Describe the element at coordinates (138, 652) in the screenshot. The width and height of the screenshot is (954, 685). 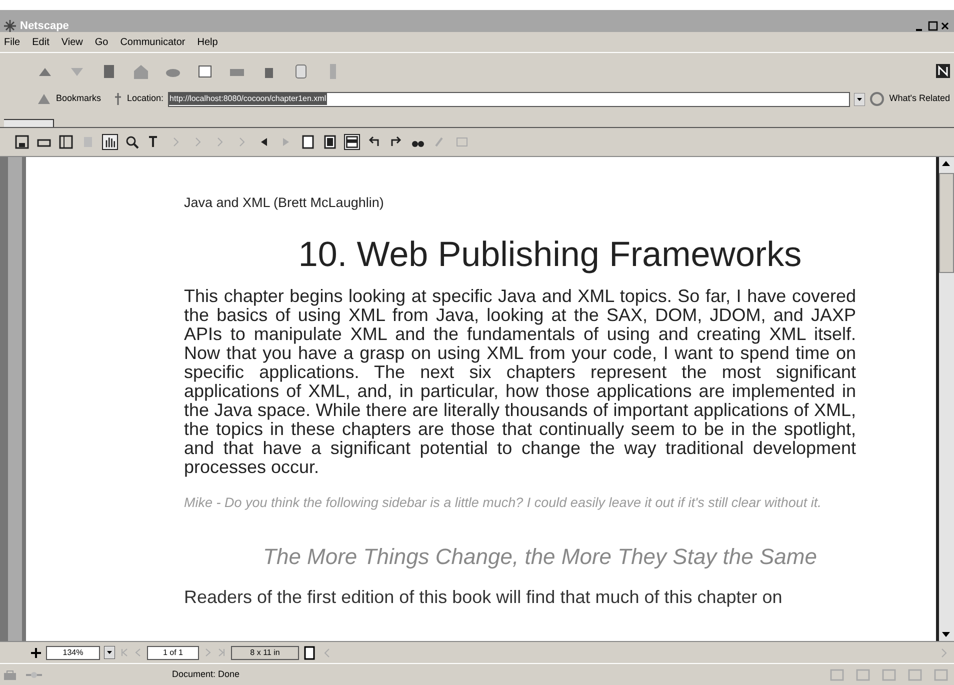
I see `previous-page-icon` at that location.